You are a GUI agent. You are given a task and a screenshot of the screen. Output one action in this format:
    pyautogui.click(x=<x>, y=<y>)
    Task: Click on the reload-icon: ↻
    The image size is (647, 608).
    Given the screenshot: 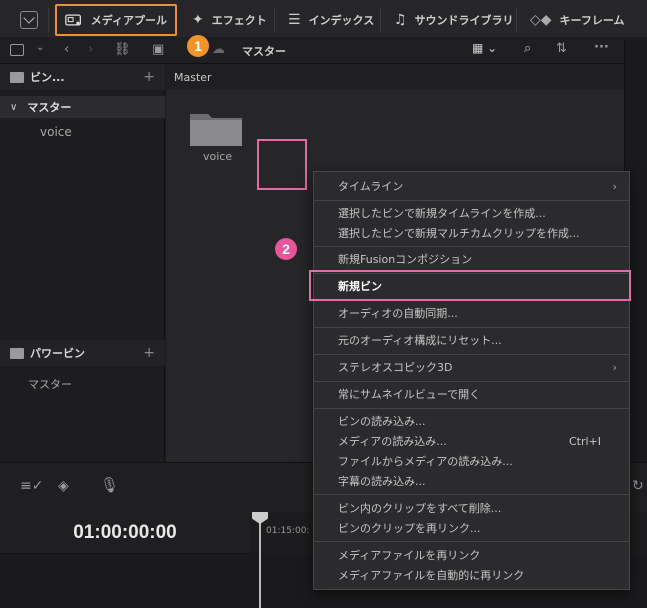 What is the action you would take?
    pyautogui.click(x=638, y=486)
    